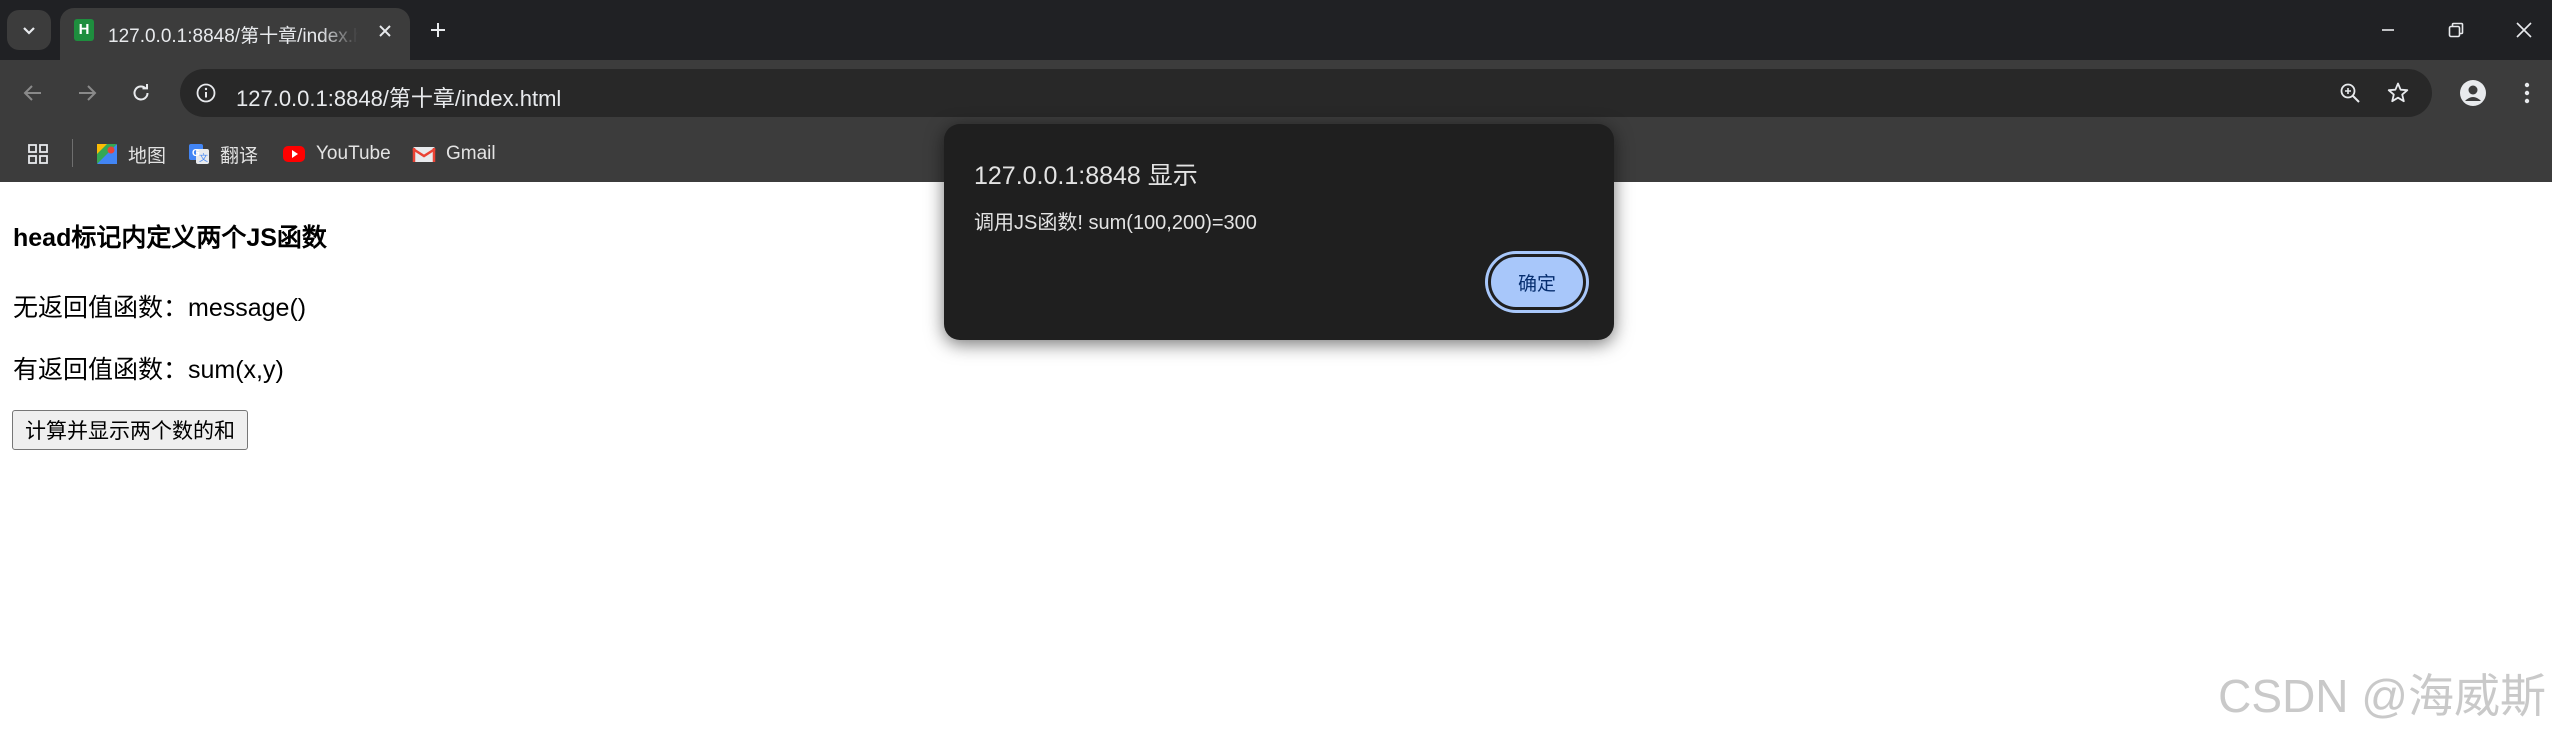 The height and width of the screenshot is (740, 2552). Describe the element at coordinates (1086, 176) in the screenshot. I see `dialog-title: 127.0.0.1:8848 显示` at that location.